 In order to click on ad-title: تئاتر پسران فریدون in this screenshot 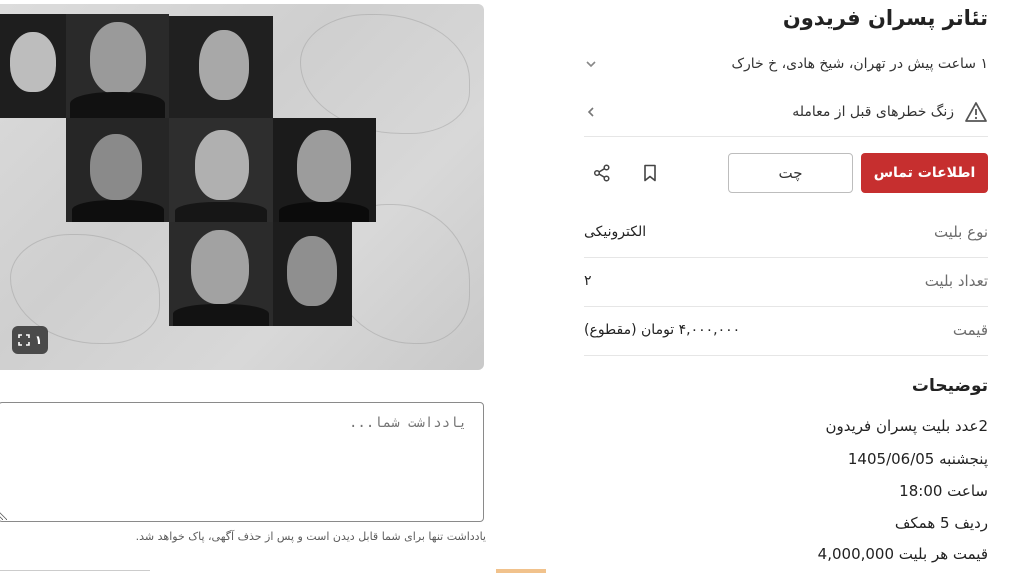, I will do `click(885, 18)`.